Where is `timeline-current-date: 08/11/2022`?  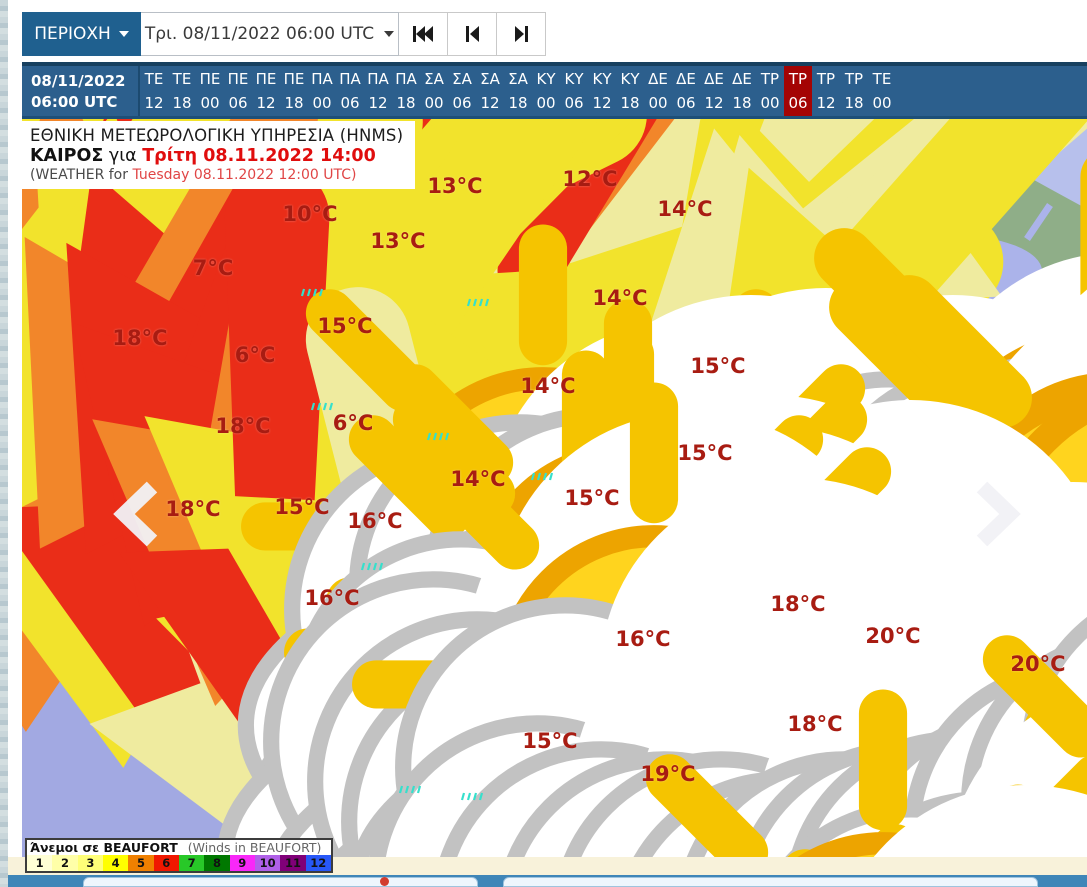 timeline-current-date: 08/11/2022 is located at coordinates (78, 81).